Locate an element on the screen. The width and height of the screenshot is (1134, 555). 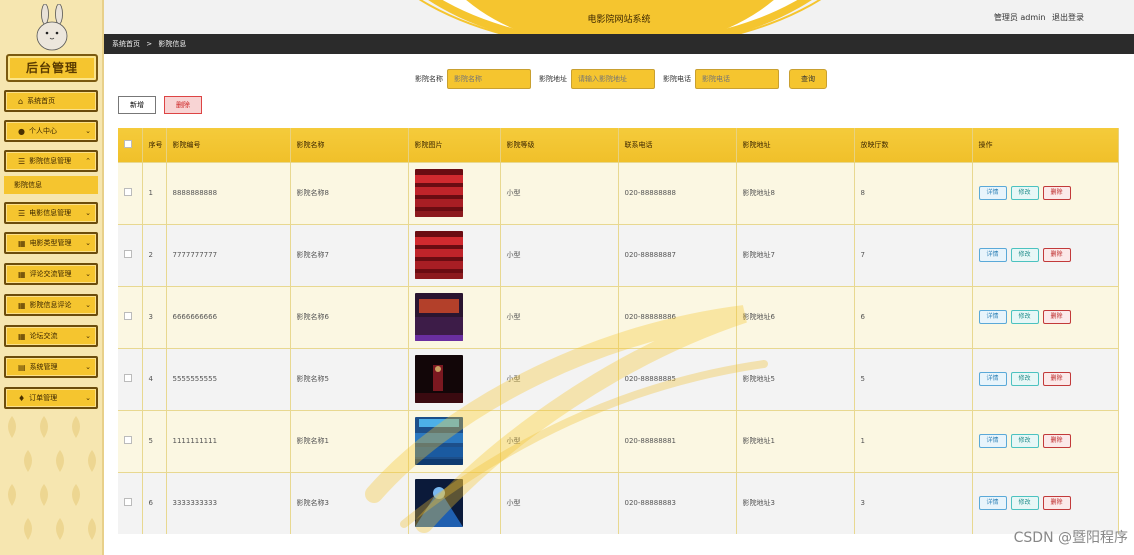
search-address-input is located at coordinates (613, 79).